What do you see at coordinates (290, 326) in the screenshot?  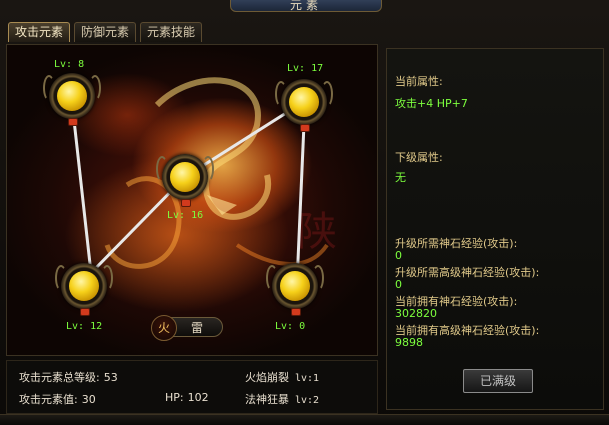 I see `node-bottom-right-level: Lv: 0` at bounding box center [290, 326].